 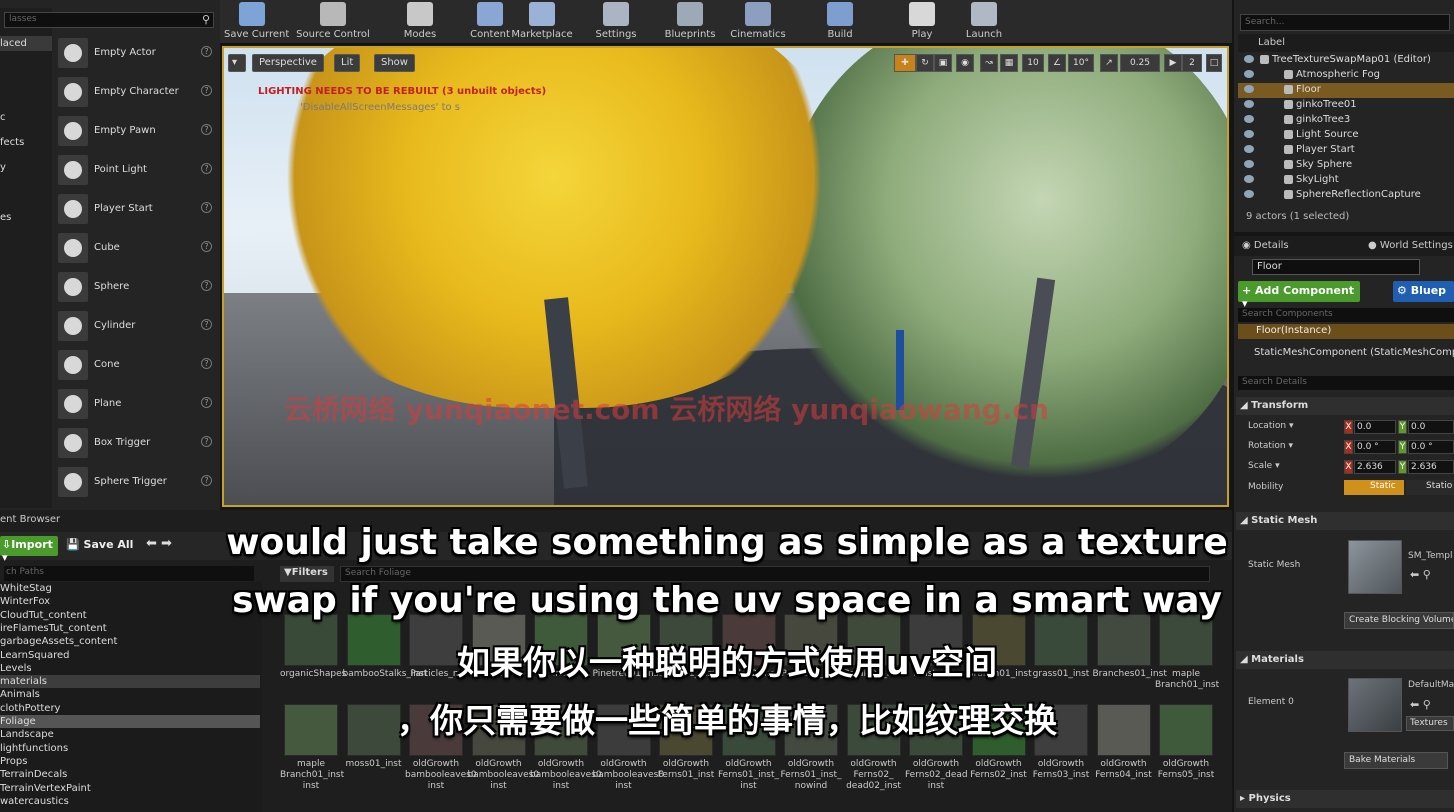 I want to click on asset-name: oldGrowth Ferns02_dead inst, so click(x=936, y=775).